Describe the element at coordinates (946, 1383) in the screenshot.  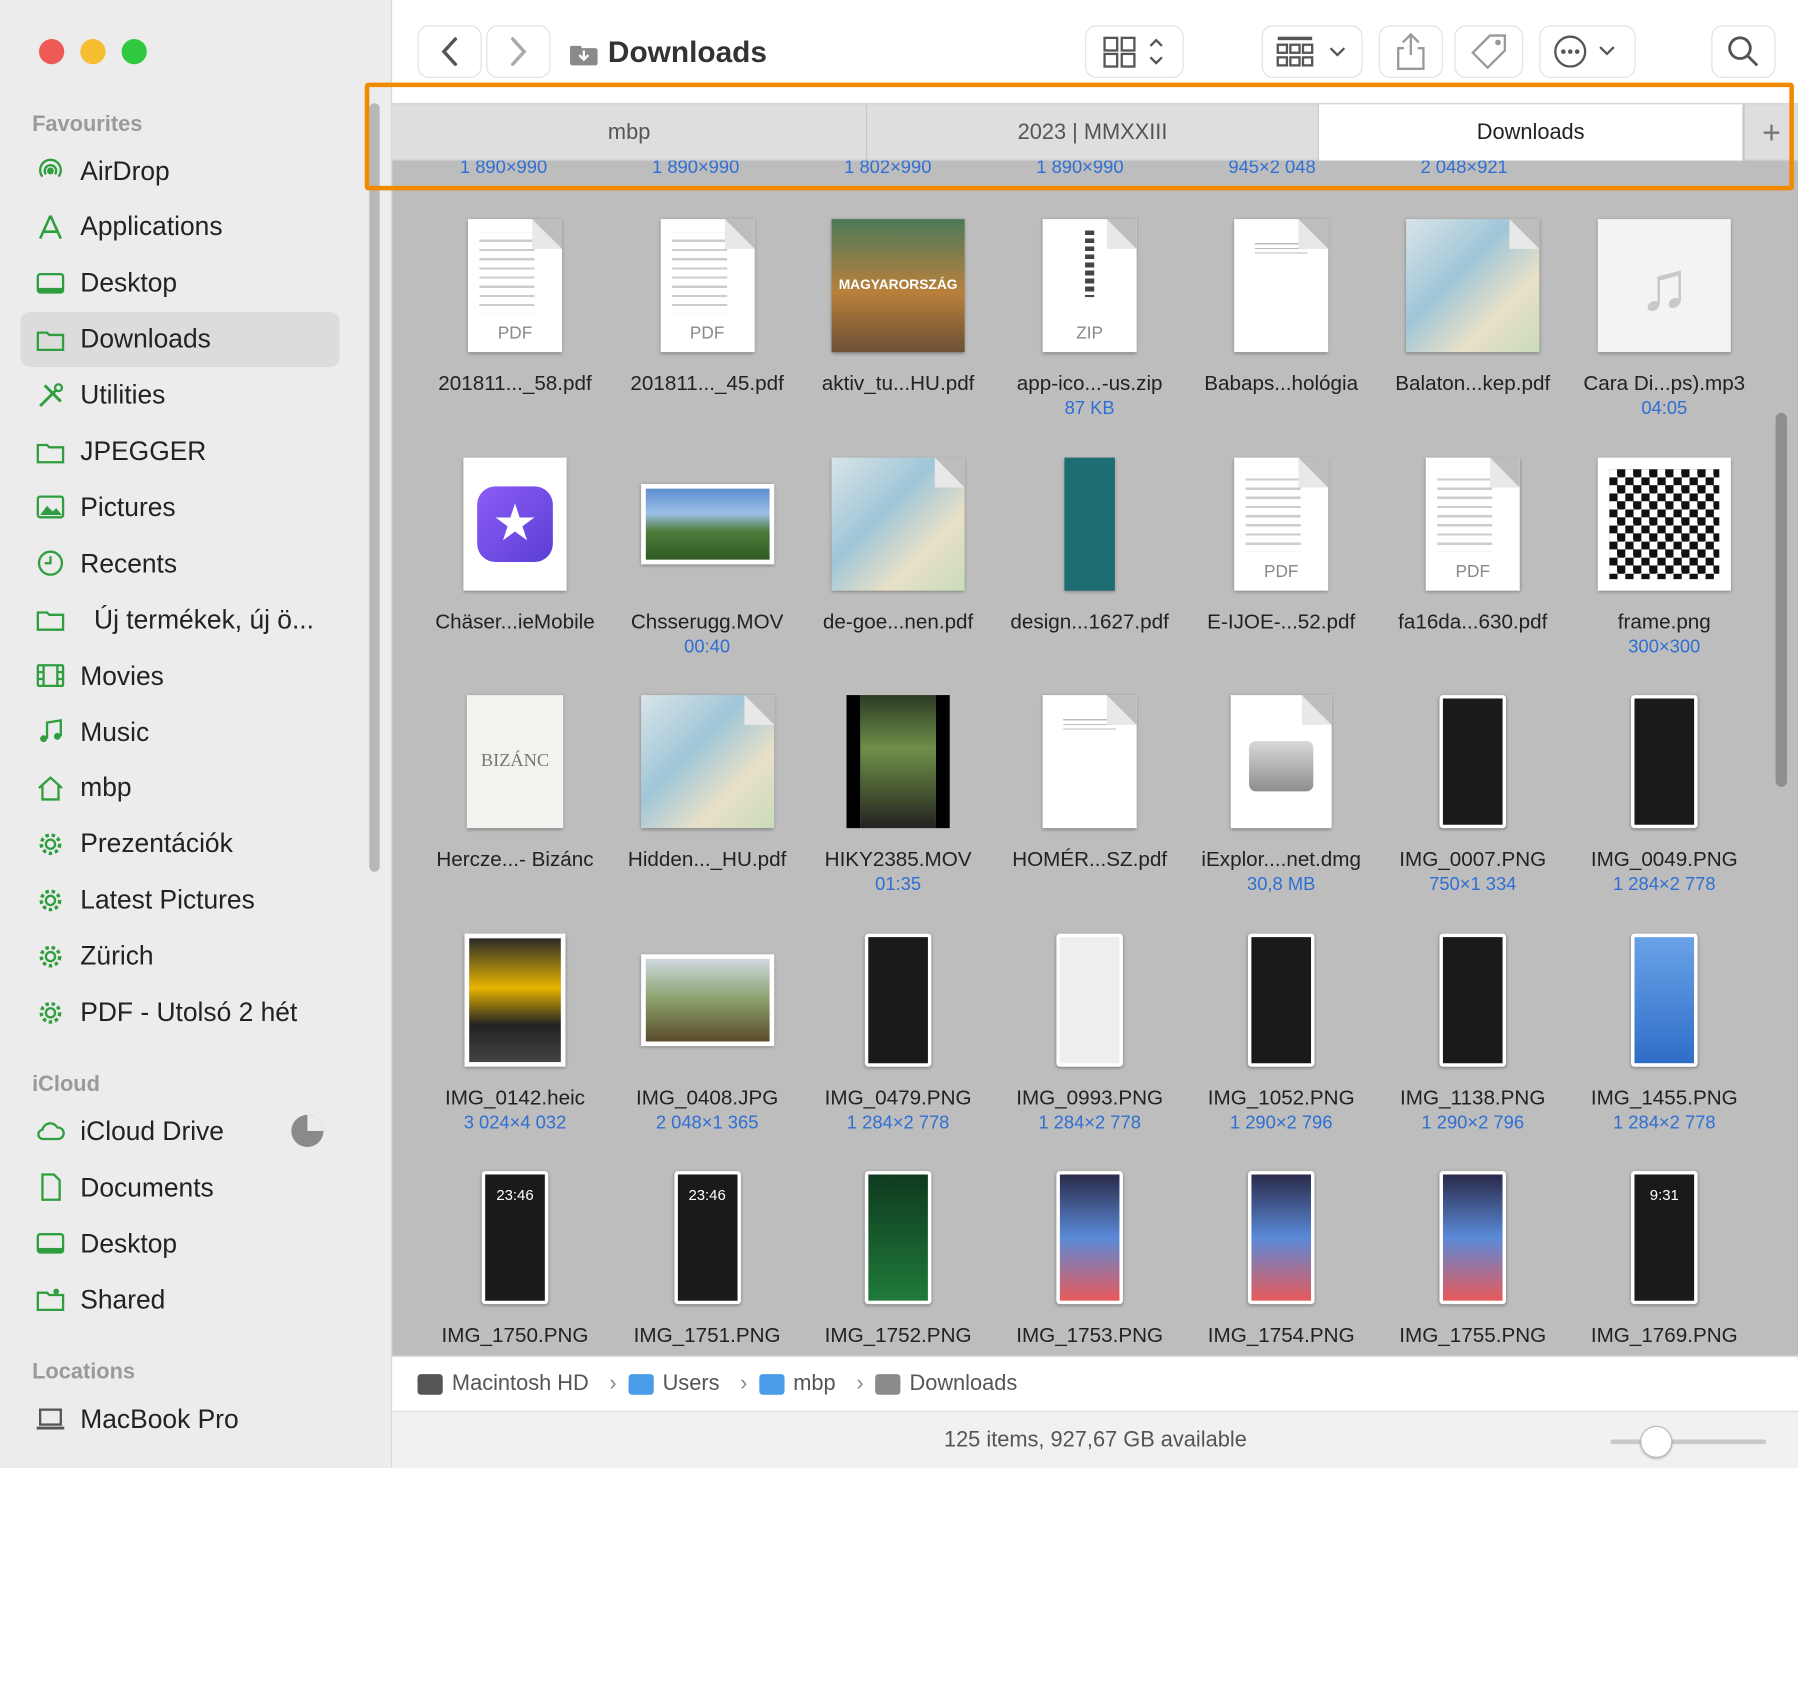
I see `path-downloads: Downloads` at that location.